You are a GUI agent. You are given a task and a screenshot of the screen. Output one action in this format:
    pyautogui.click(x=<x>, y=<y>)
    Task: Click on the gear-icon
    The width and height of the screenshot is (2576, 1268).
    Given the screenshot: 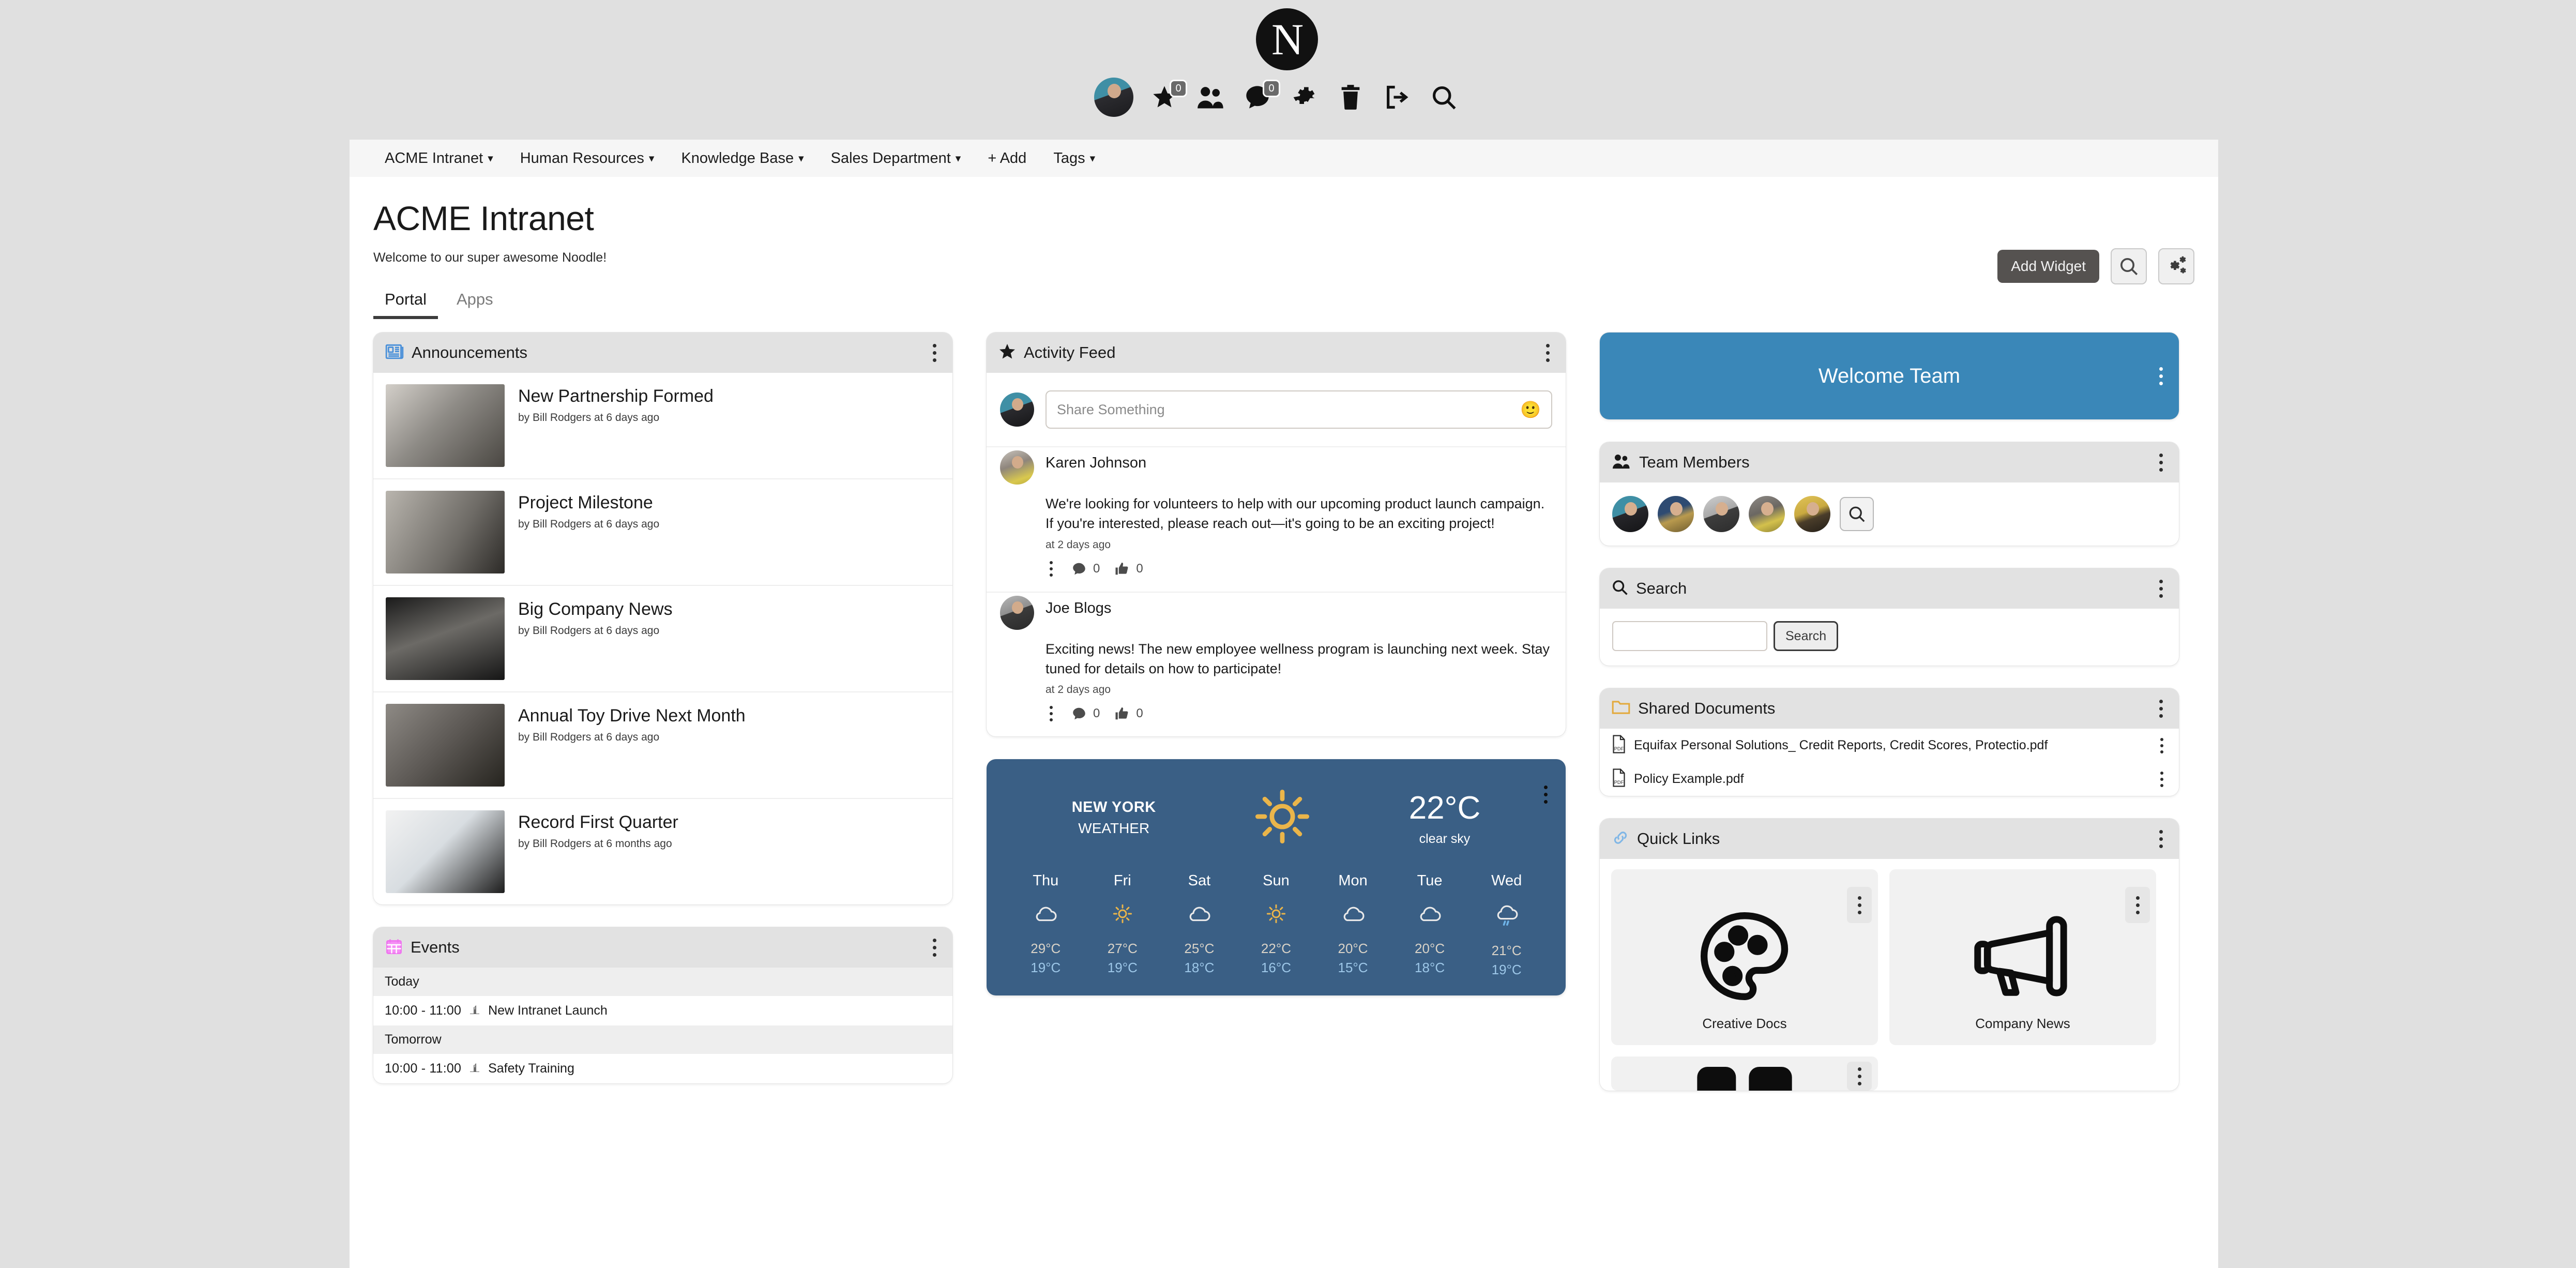 What is the action you would take?
    pyautogui.click(x=1304, y=97)
    